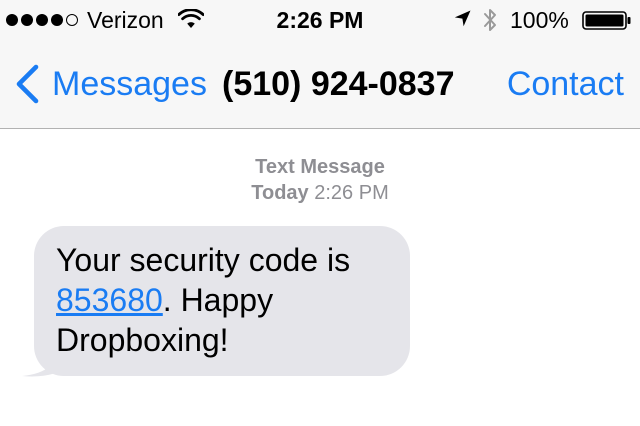  I want to click on timestamp-day: Today, so click(280, 193).